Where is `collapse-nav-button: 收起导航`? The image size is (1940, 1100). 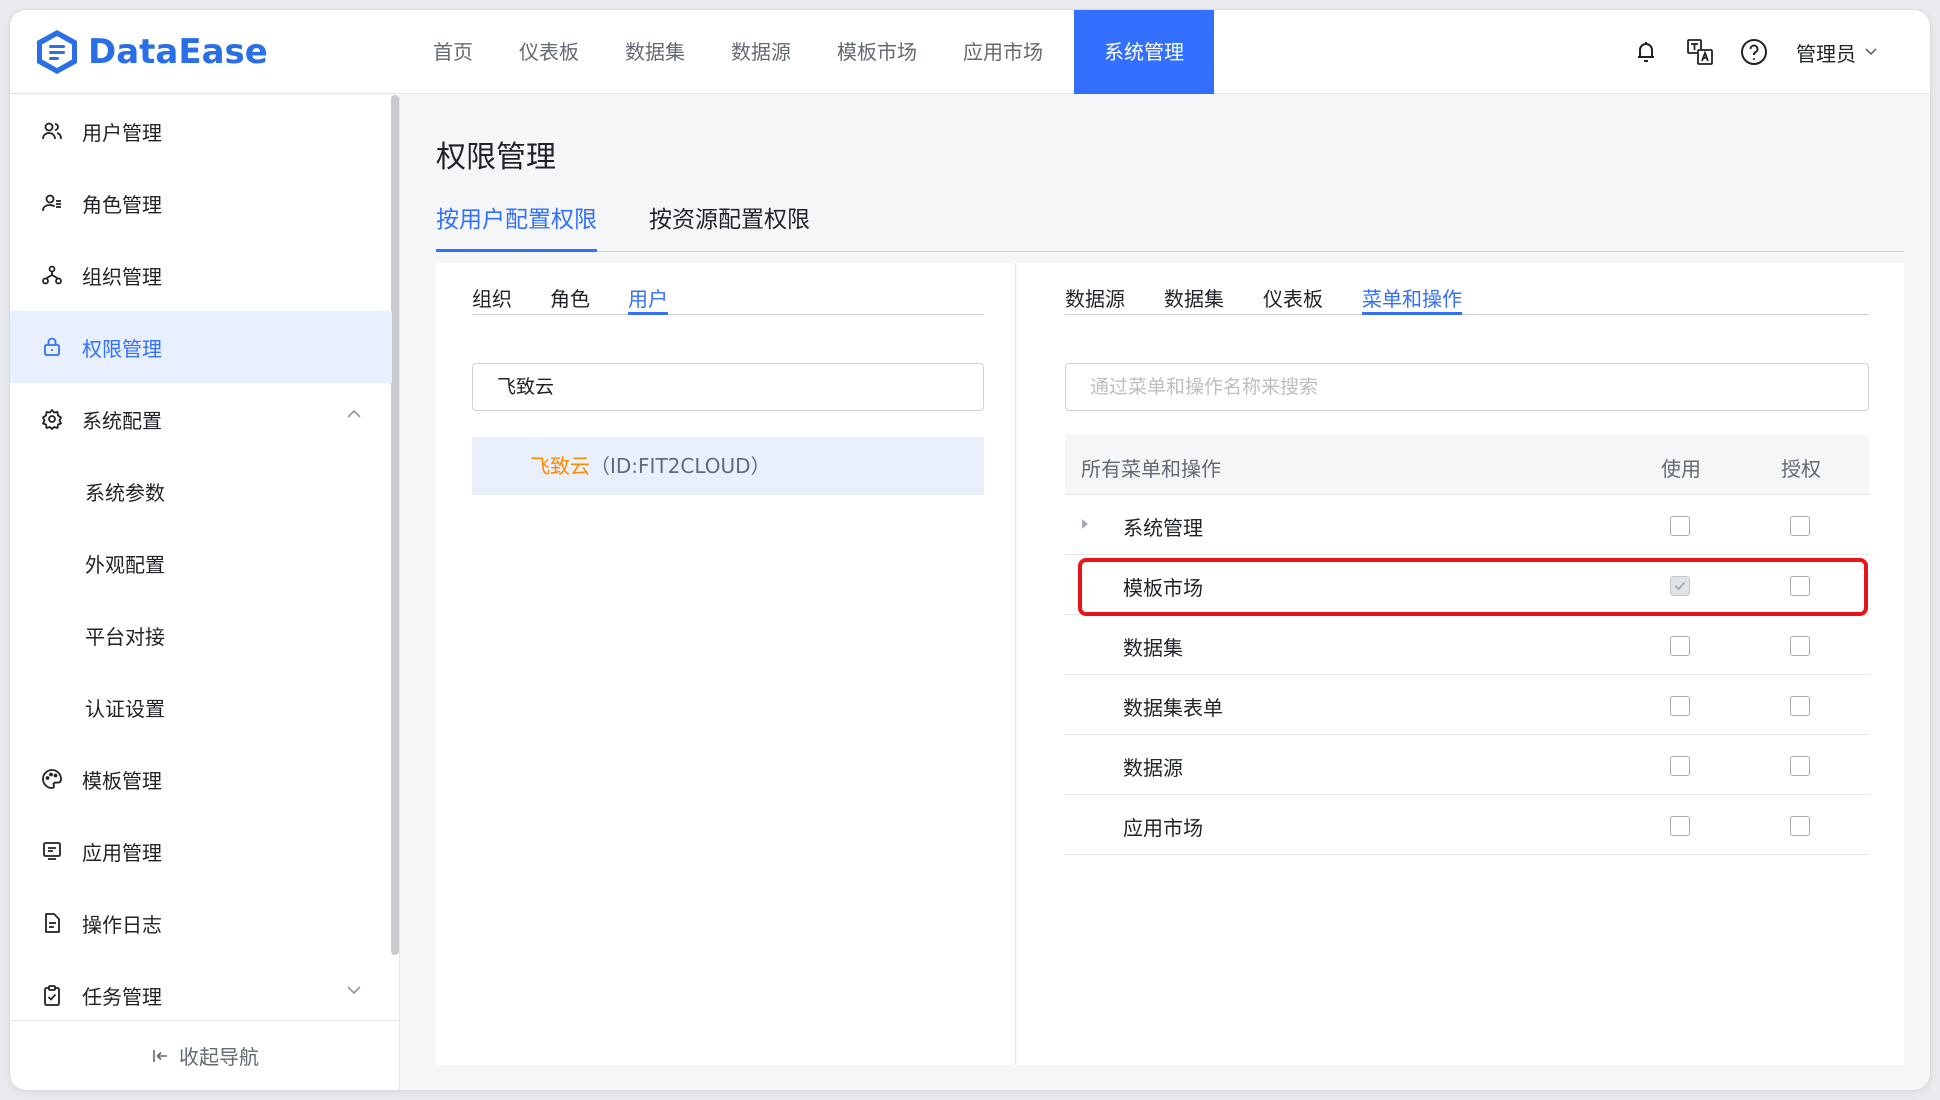 collapse-nav-button: 收起导航 is located at coordinates (205, 1055).